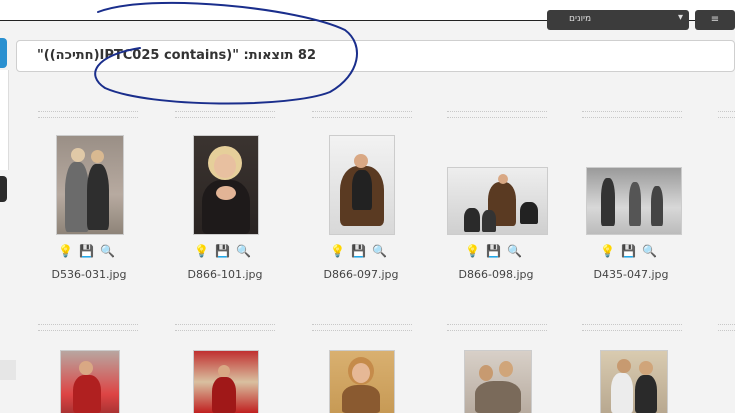  I want to click on thumbnail-filename: D866-101.jpg, so click(225, 274).